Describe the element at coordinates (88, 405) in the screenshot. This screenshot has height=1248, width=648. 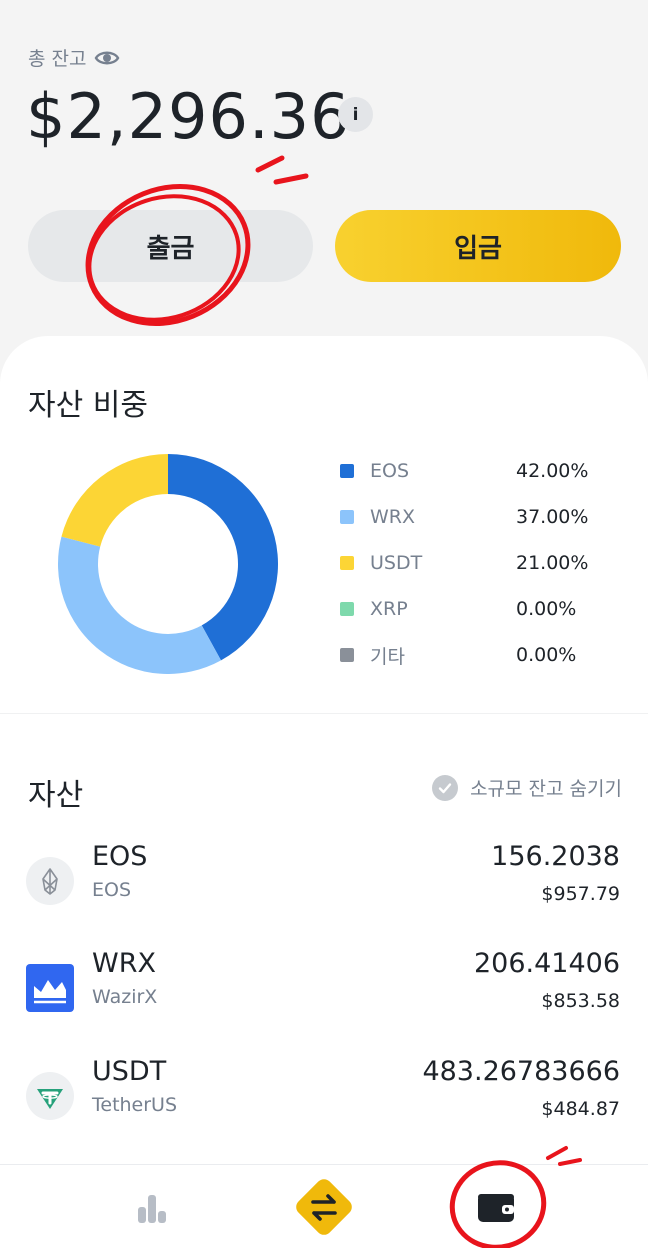
I see `allocation-title: 자산 비중` at that location.